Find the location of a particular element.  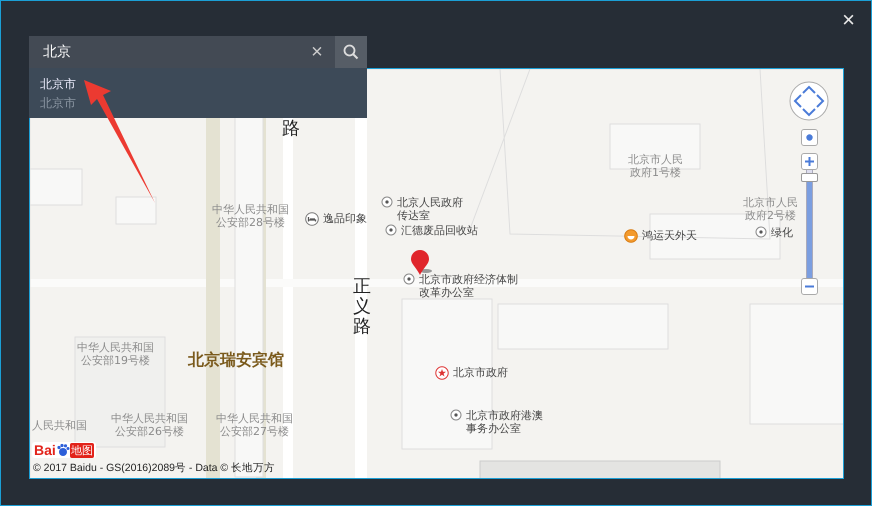

pan-control-icon is located at coordinates (809, 101).